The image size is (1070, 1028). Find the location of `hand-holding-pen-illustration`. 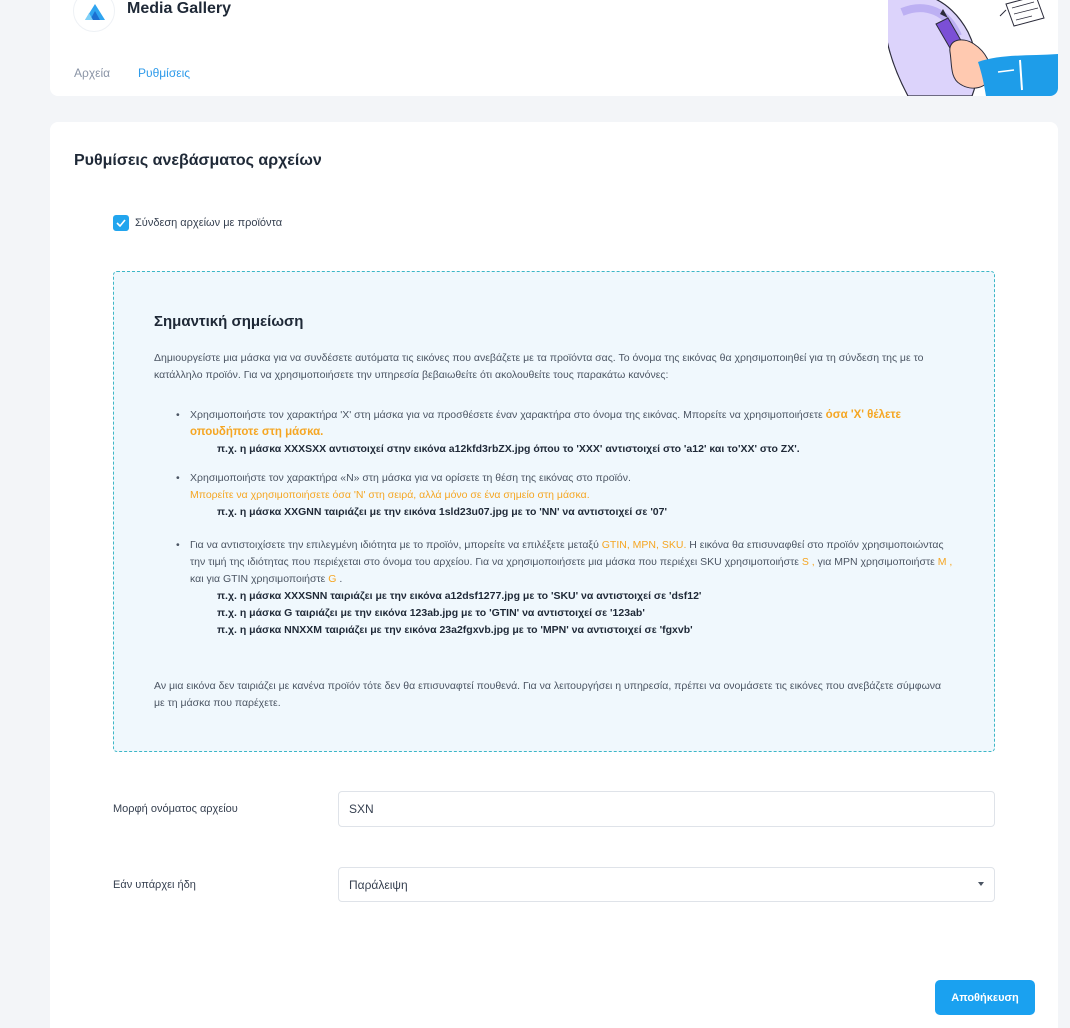

hand-holding-pen-illustration is located at coordinates (973, 48).